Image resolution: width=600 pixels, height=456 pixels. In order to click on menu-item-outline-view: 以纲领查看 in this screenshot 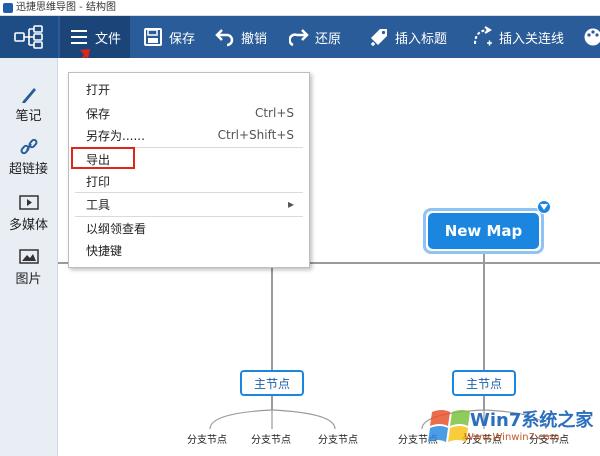, I will do `click(189, 228)`.